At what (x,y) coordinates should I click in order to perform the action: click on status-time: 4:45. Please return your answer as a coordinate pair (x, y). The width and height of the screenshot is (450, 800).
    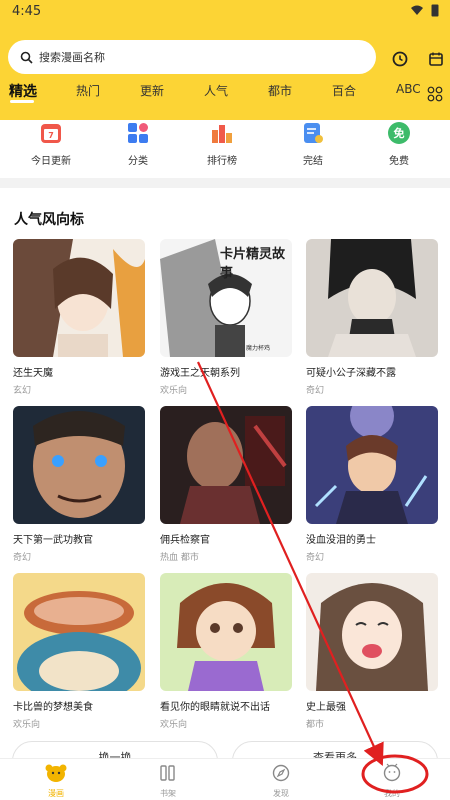
    Looking at the image, I should click on (27, 11).